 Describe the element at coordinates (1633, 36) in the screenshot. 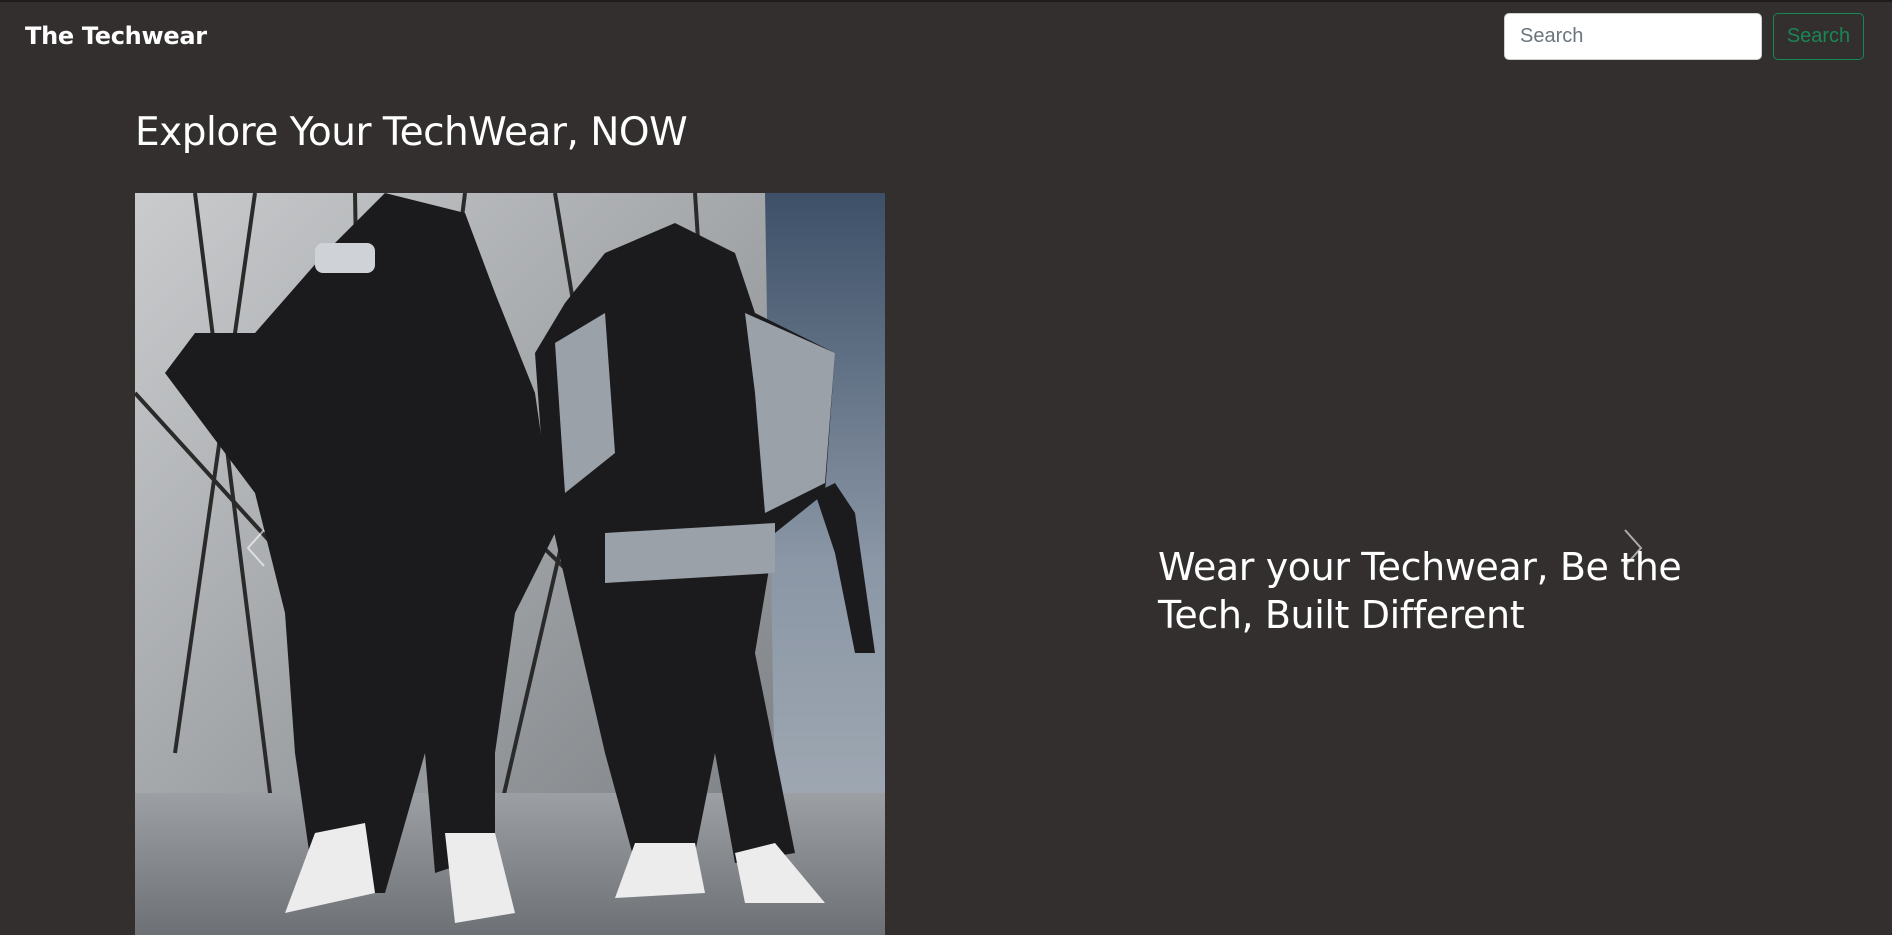

I see `search-input` at that location.